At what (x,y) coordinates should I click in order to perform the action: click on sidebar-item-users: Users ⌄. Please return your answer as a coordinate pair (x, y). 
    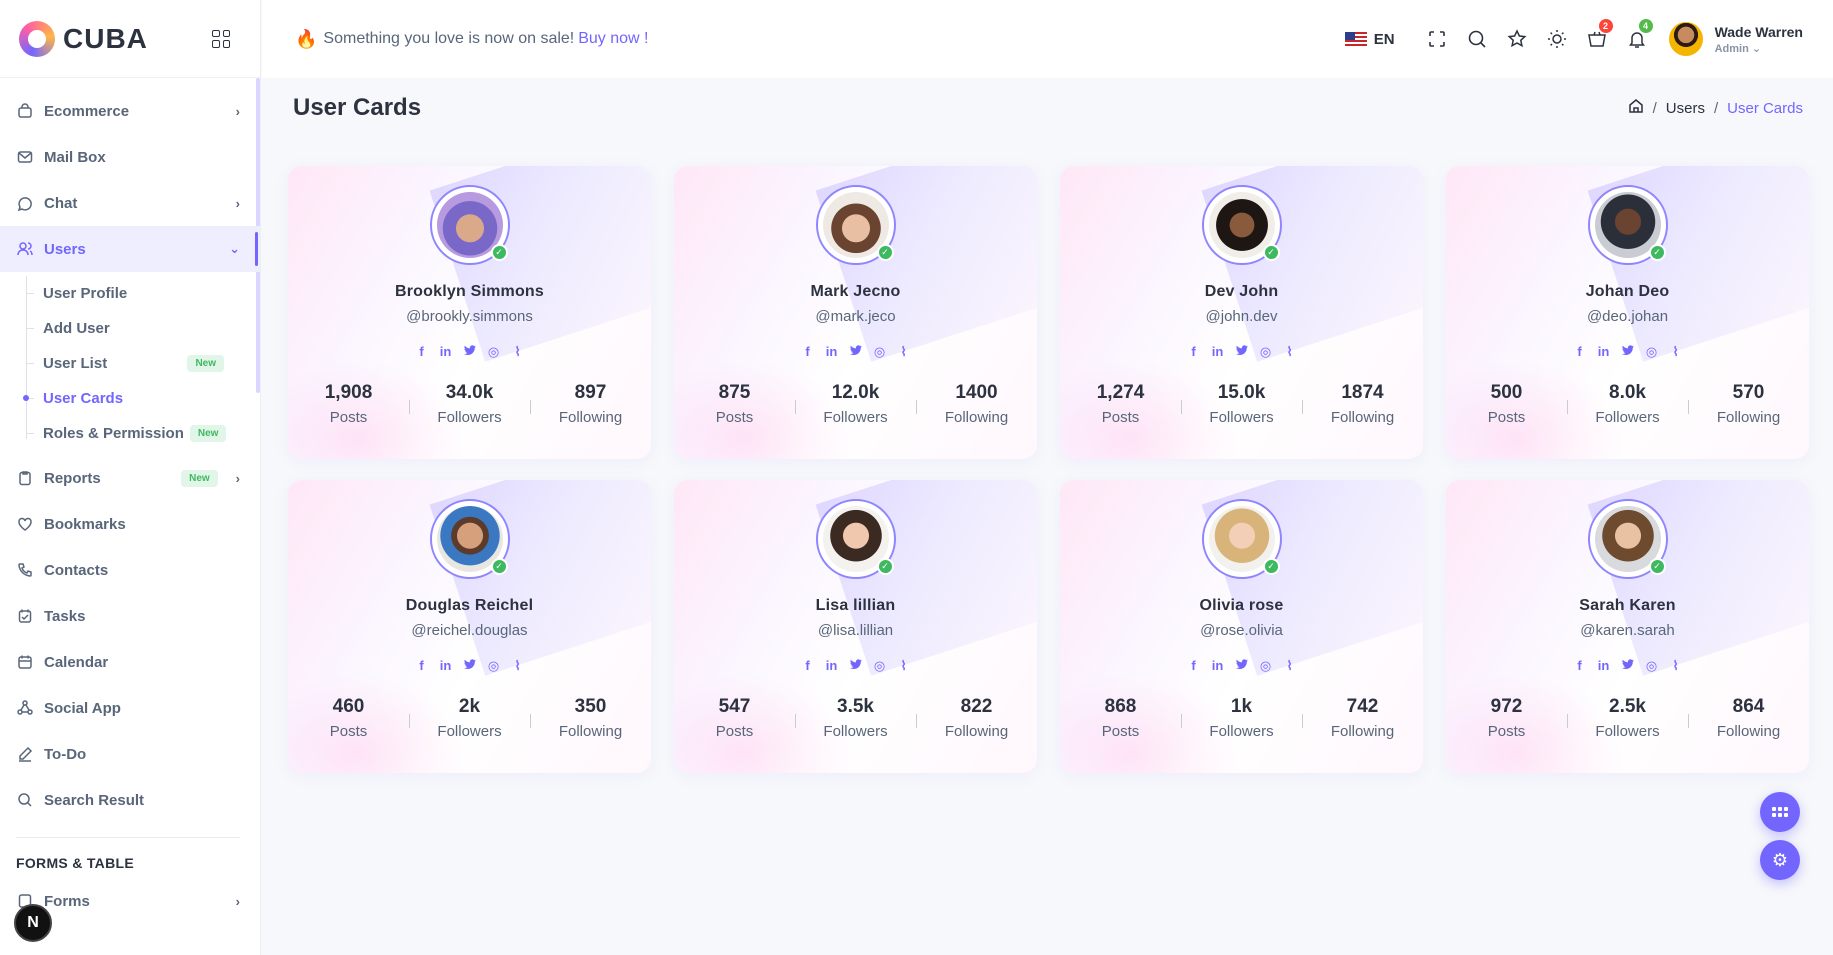
    Looking at the image, I should click on (130, 249).